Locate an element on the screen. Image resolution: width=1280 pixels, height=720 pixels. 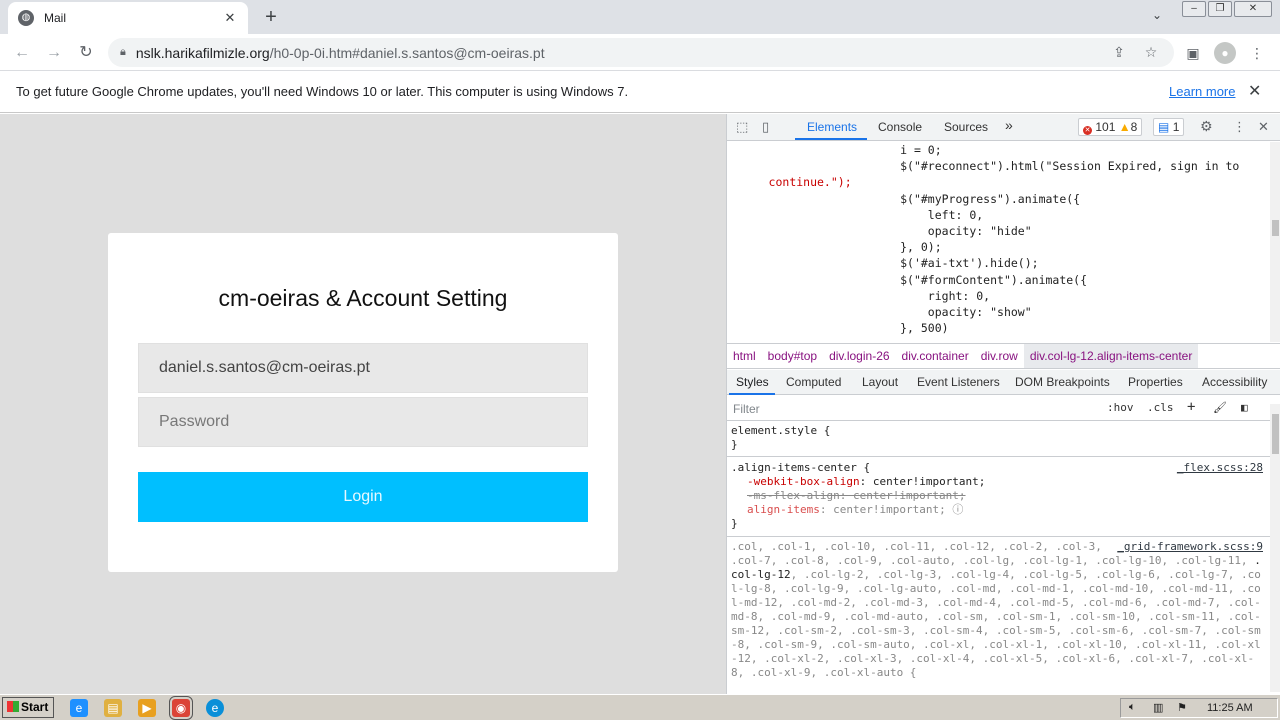
info-icon: ⓘ is located at coordinates (957, 509).